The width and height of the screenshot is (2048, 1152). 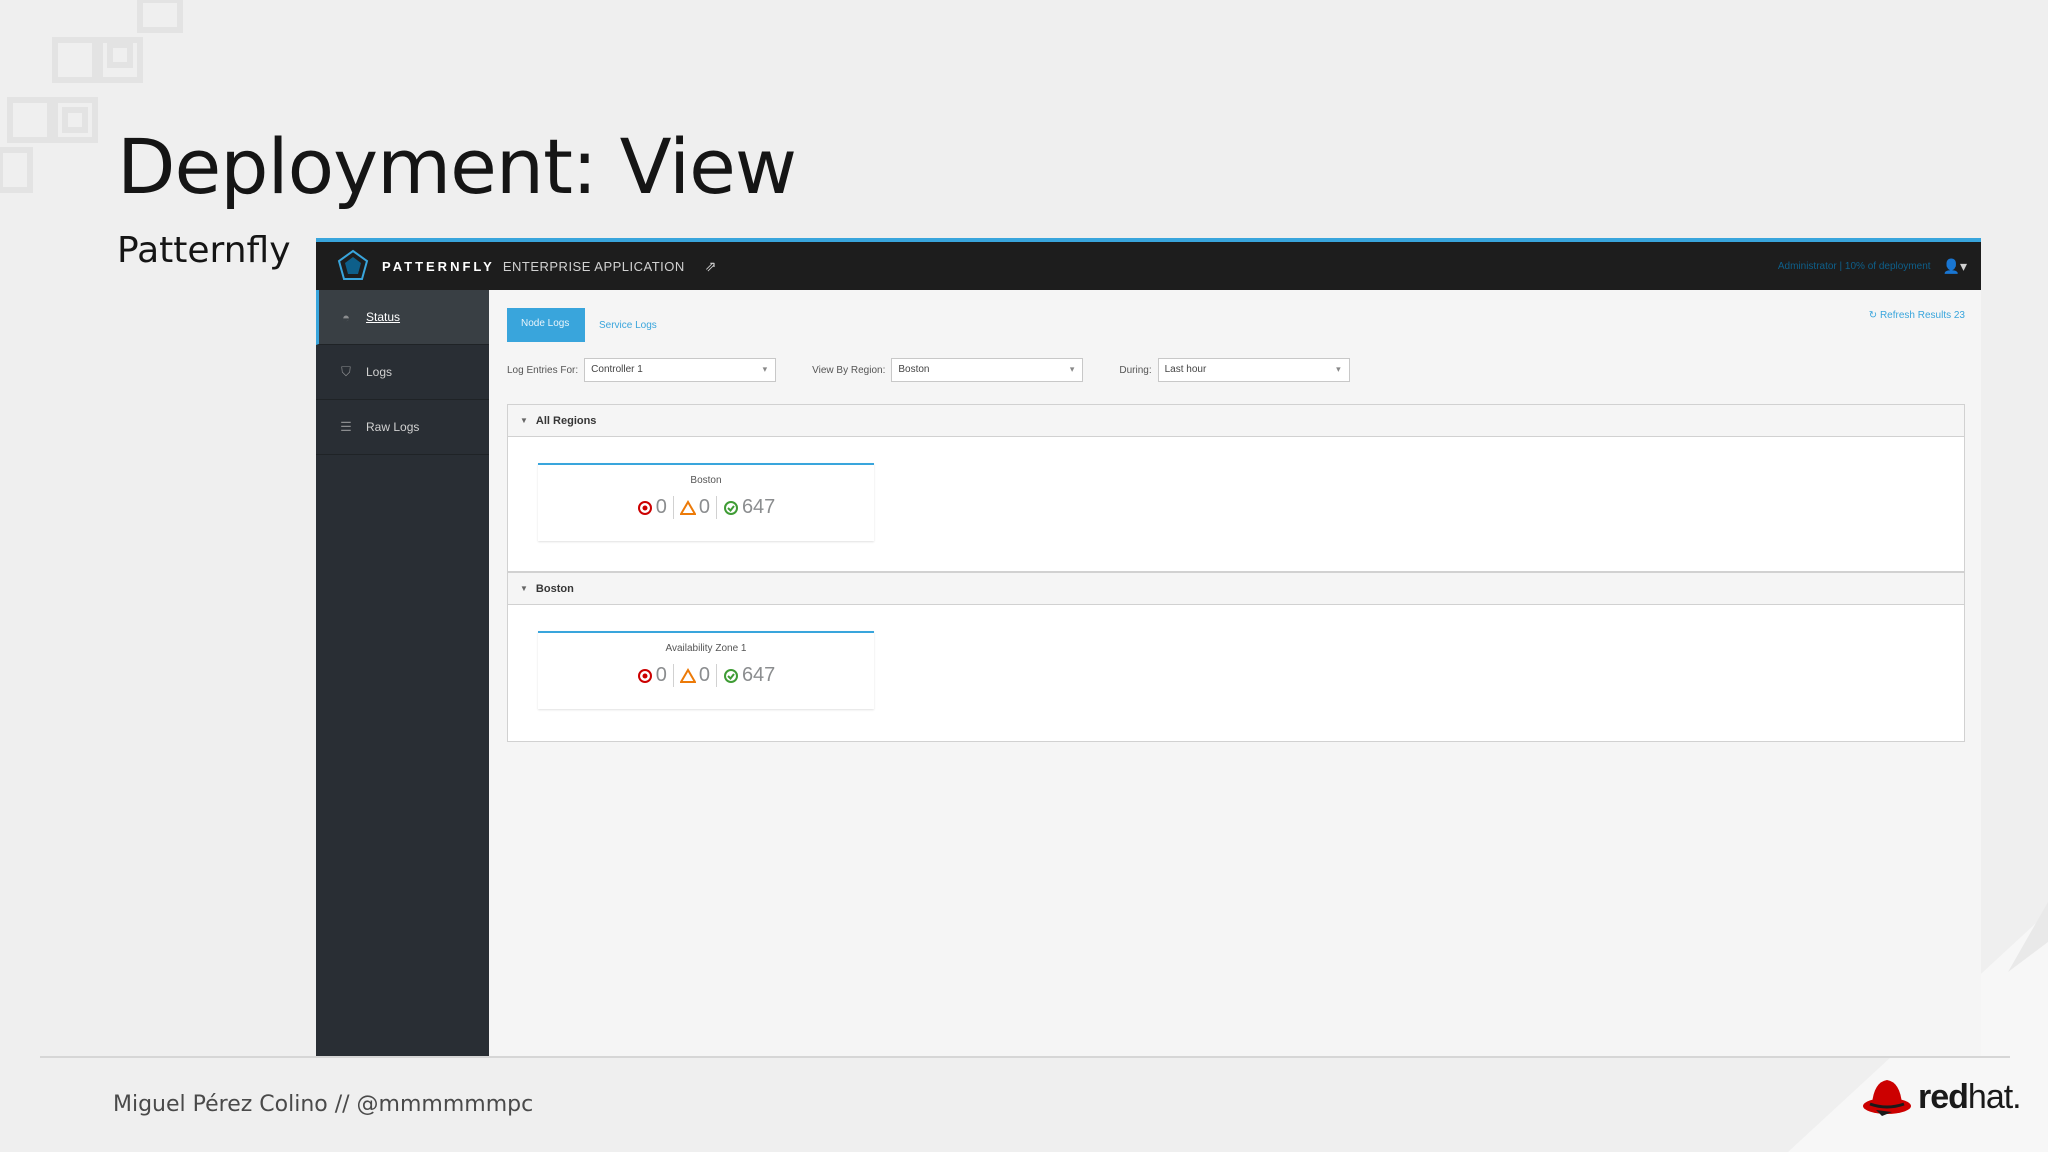 I want to click on redhat-logo: redhat., so click(x=1942, y=1097).